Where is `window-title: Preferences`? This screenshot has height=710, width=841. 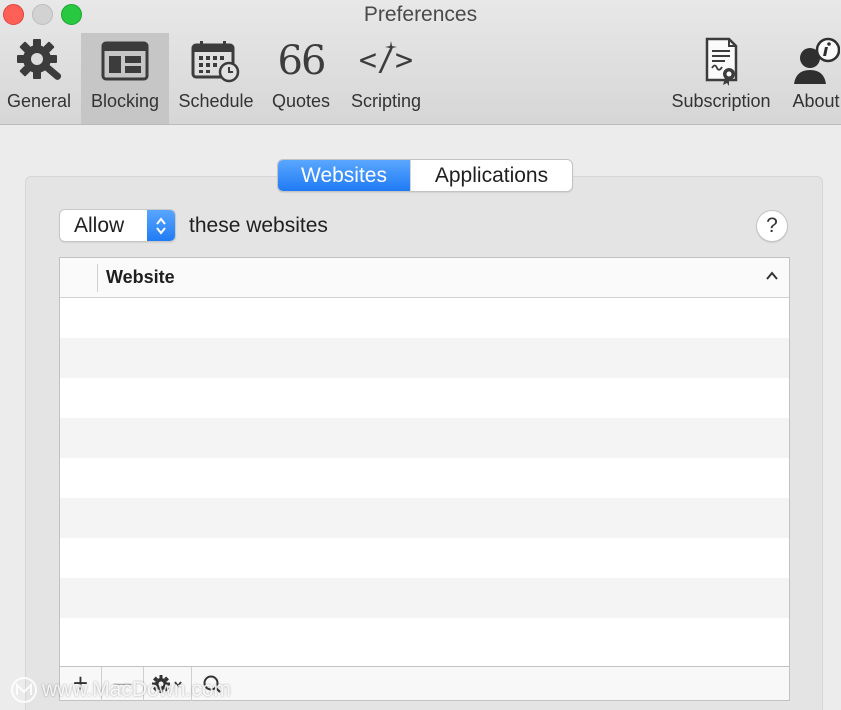
window-title: Preferences is located at coordinates (420, 14).